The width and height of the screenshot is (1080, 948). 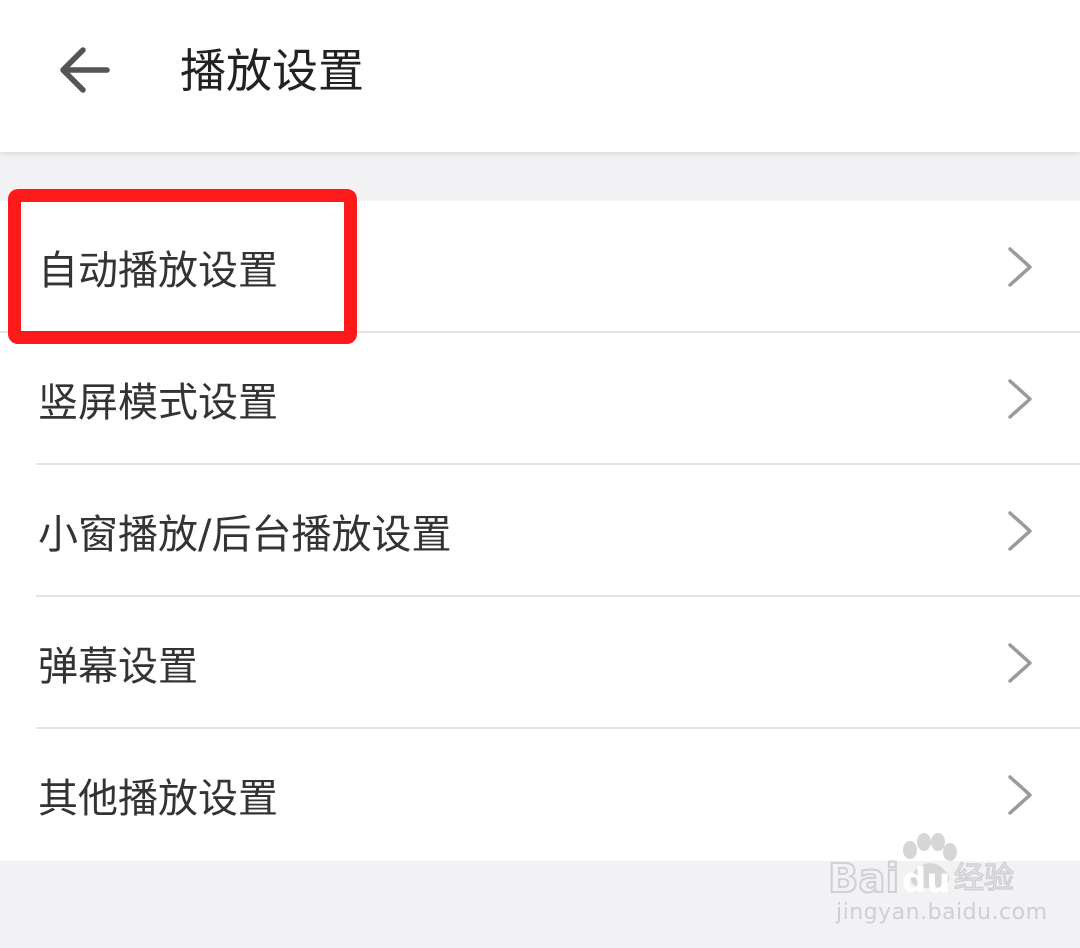 What do you see at coordinates (158, 799) in the screenshot?
I see `list-item-label: 其他播放设置` at bounding box center [158, 799].